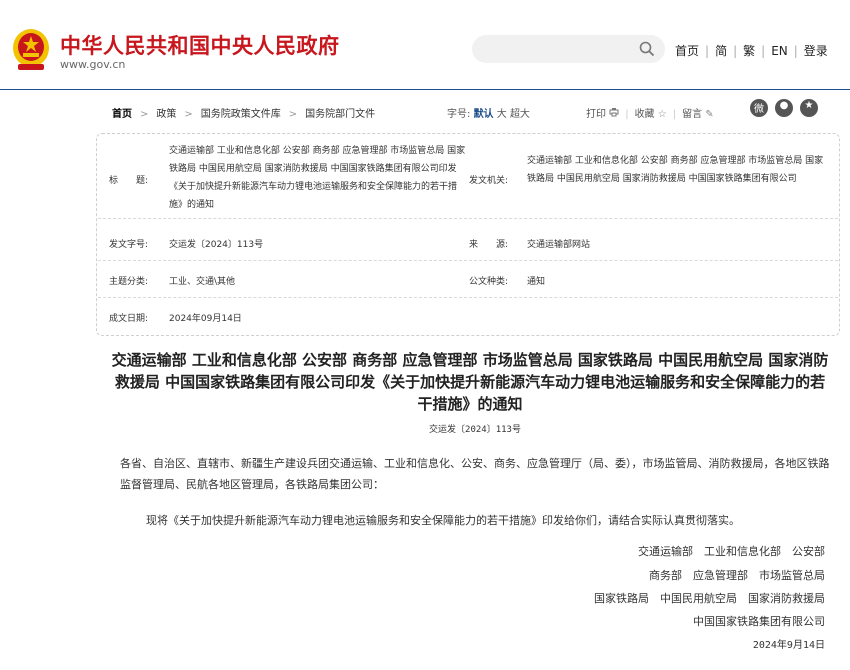 This screenshot has width=850, height=670. I want to click on search-input, so click(568, 49).